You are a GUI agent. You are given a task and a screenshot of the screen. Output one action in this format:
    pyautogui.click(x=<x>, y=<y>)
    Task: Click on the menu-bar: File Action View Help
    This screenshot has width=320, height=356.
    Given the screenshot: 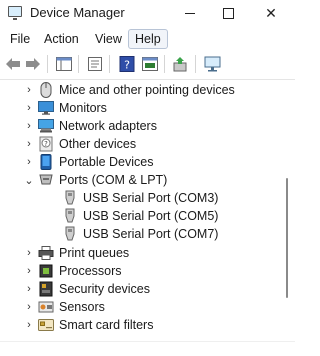 What is the action you would take?
    pyautogui.click(x=147, y=38)
    